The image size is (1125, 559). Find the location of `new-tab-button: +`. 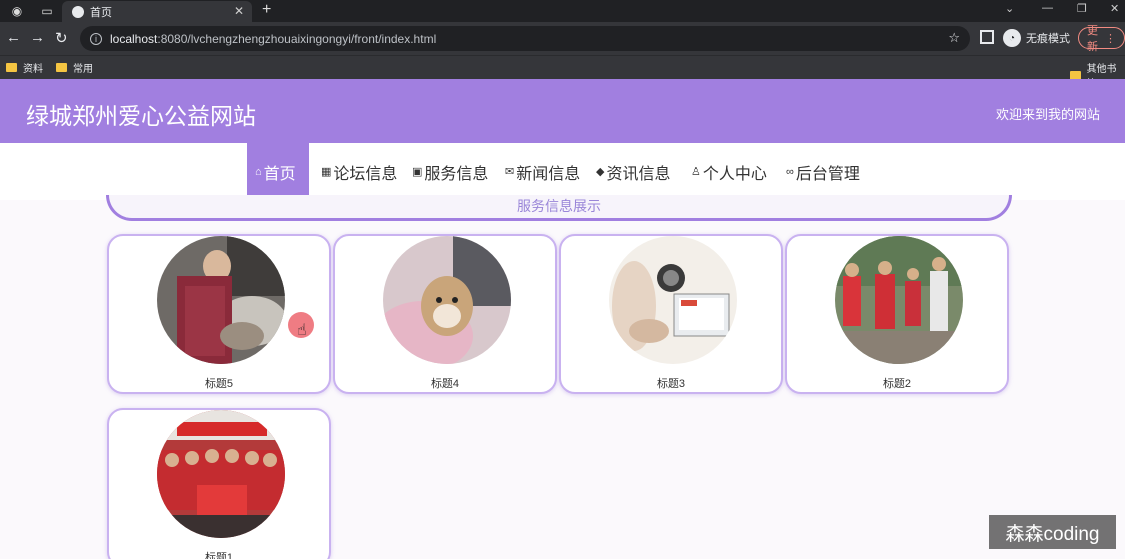

new-tab-button: + is located at coordinates (266, 10).